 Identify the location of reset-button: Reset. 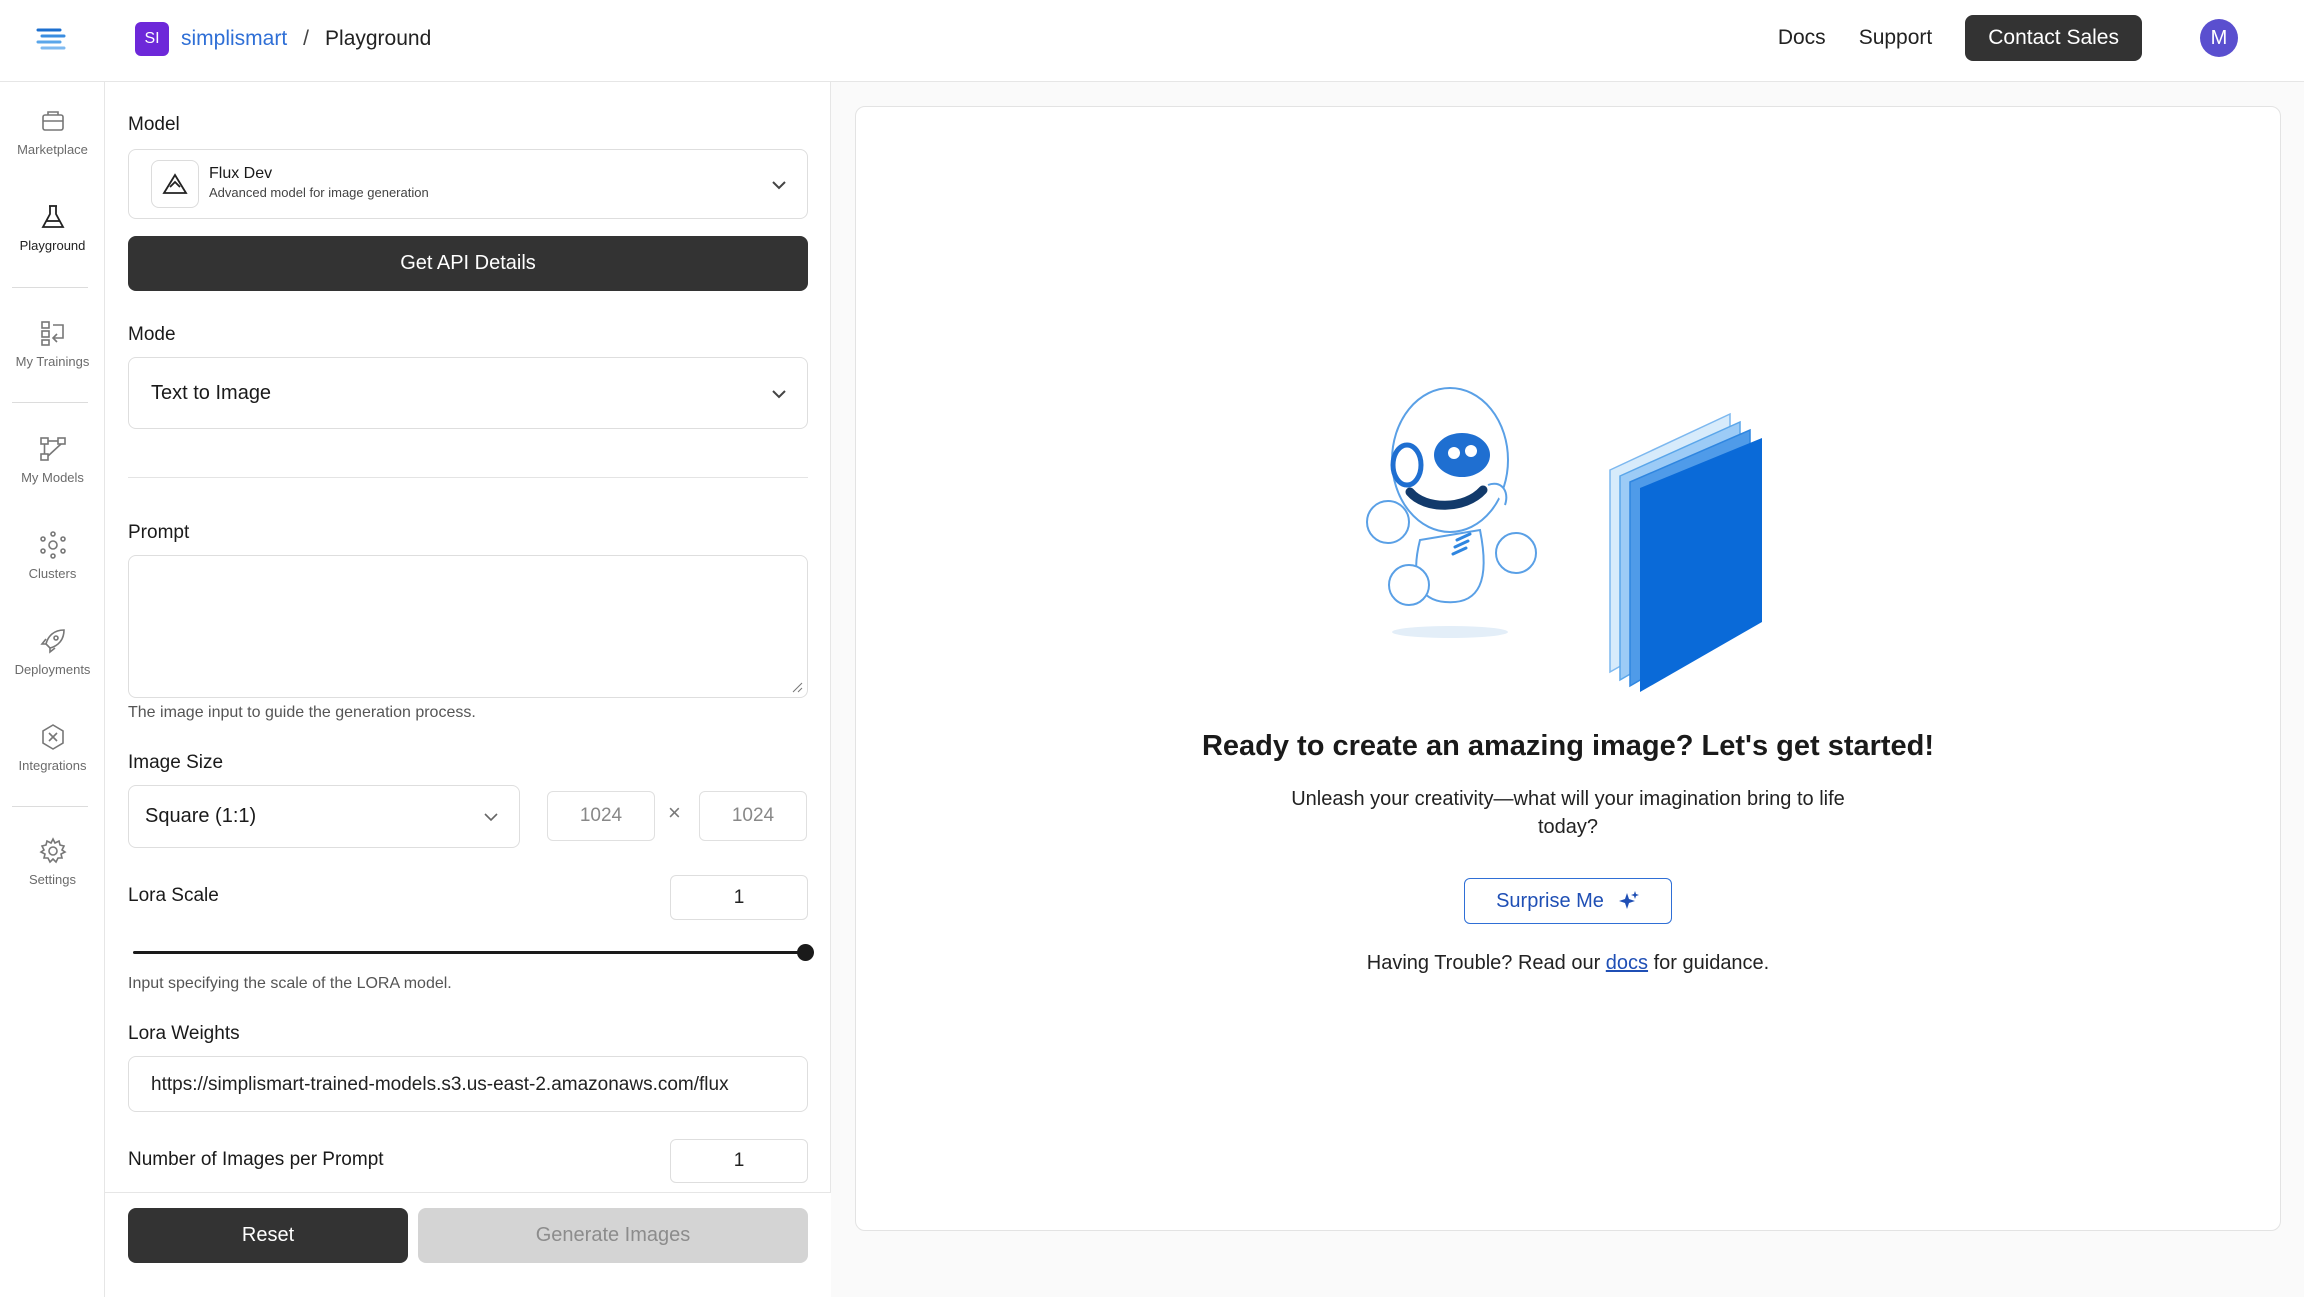
(268, 1235).